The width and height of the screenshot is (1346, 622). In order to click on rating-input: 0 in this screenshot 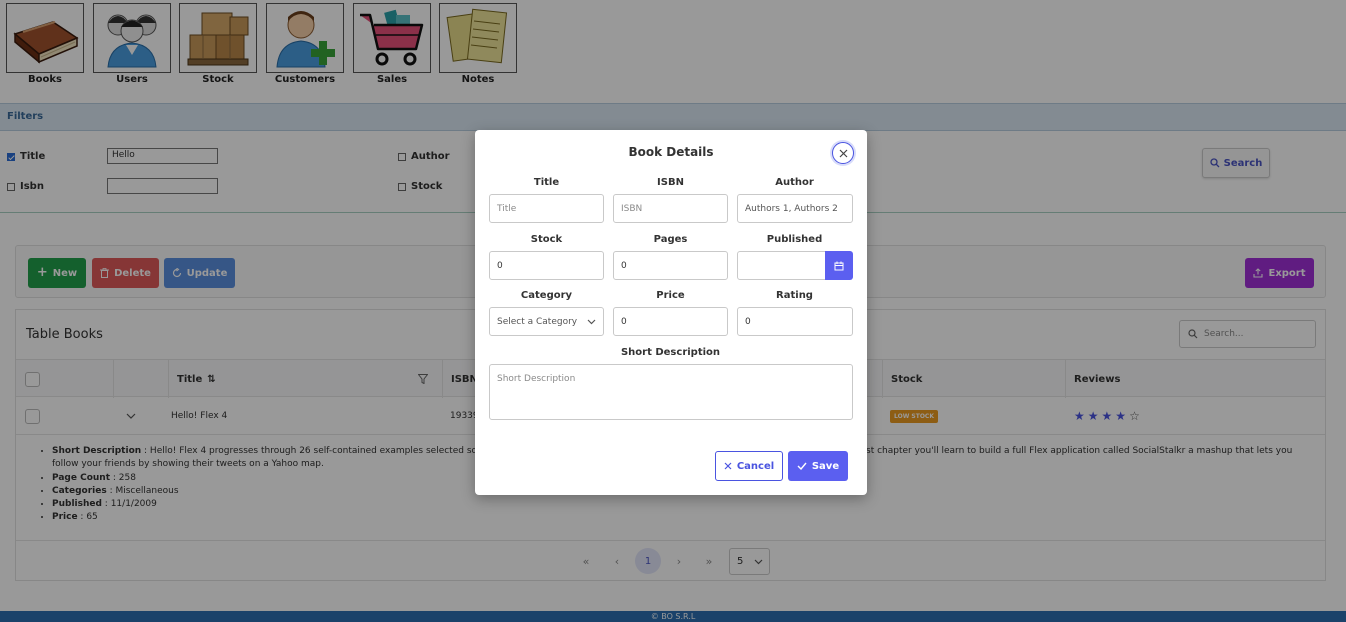, I will do `click(795, 321)`.